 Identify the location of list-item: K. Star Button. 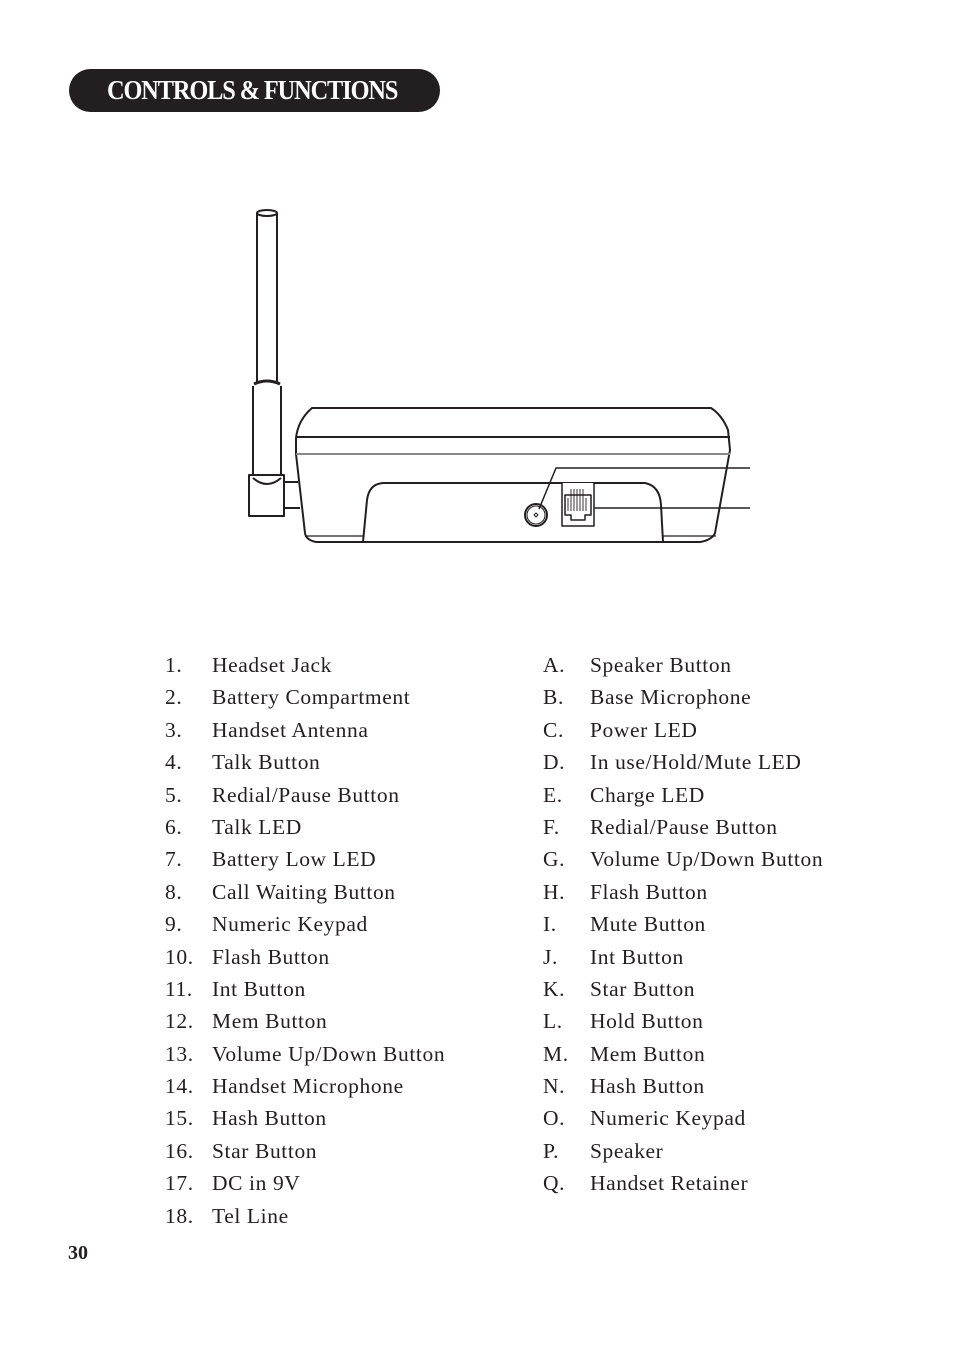
(683, 989).